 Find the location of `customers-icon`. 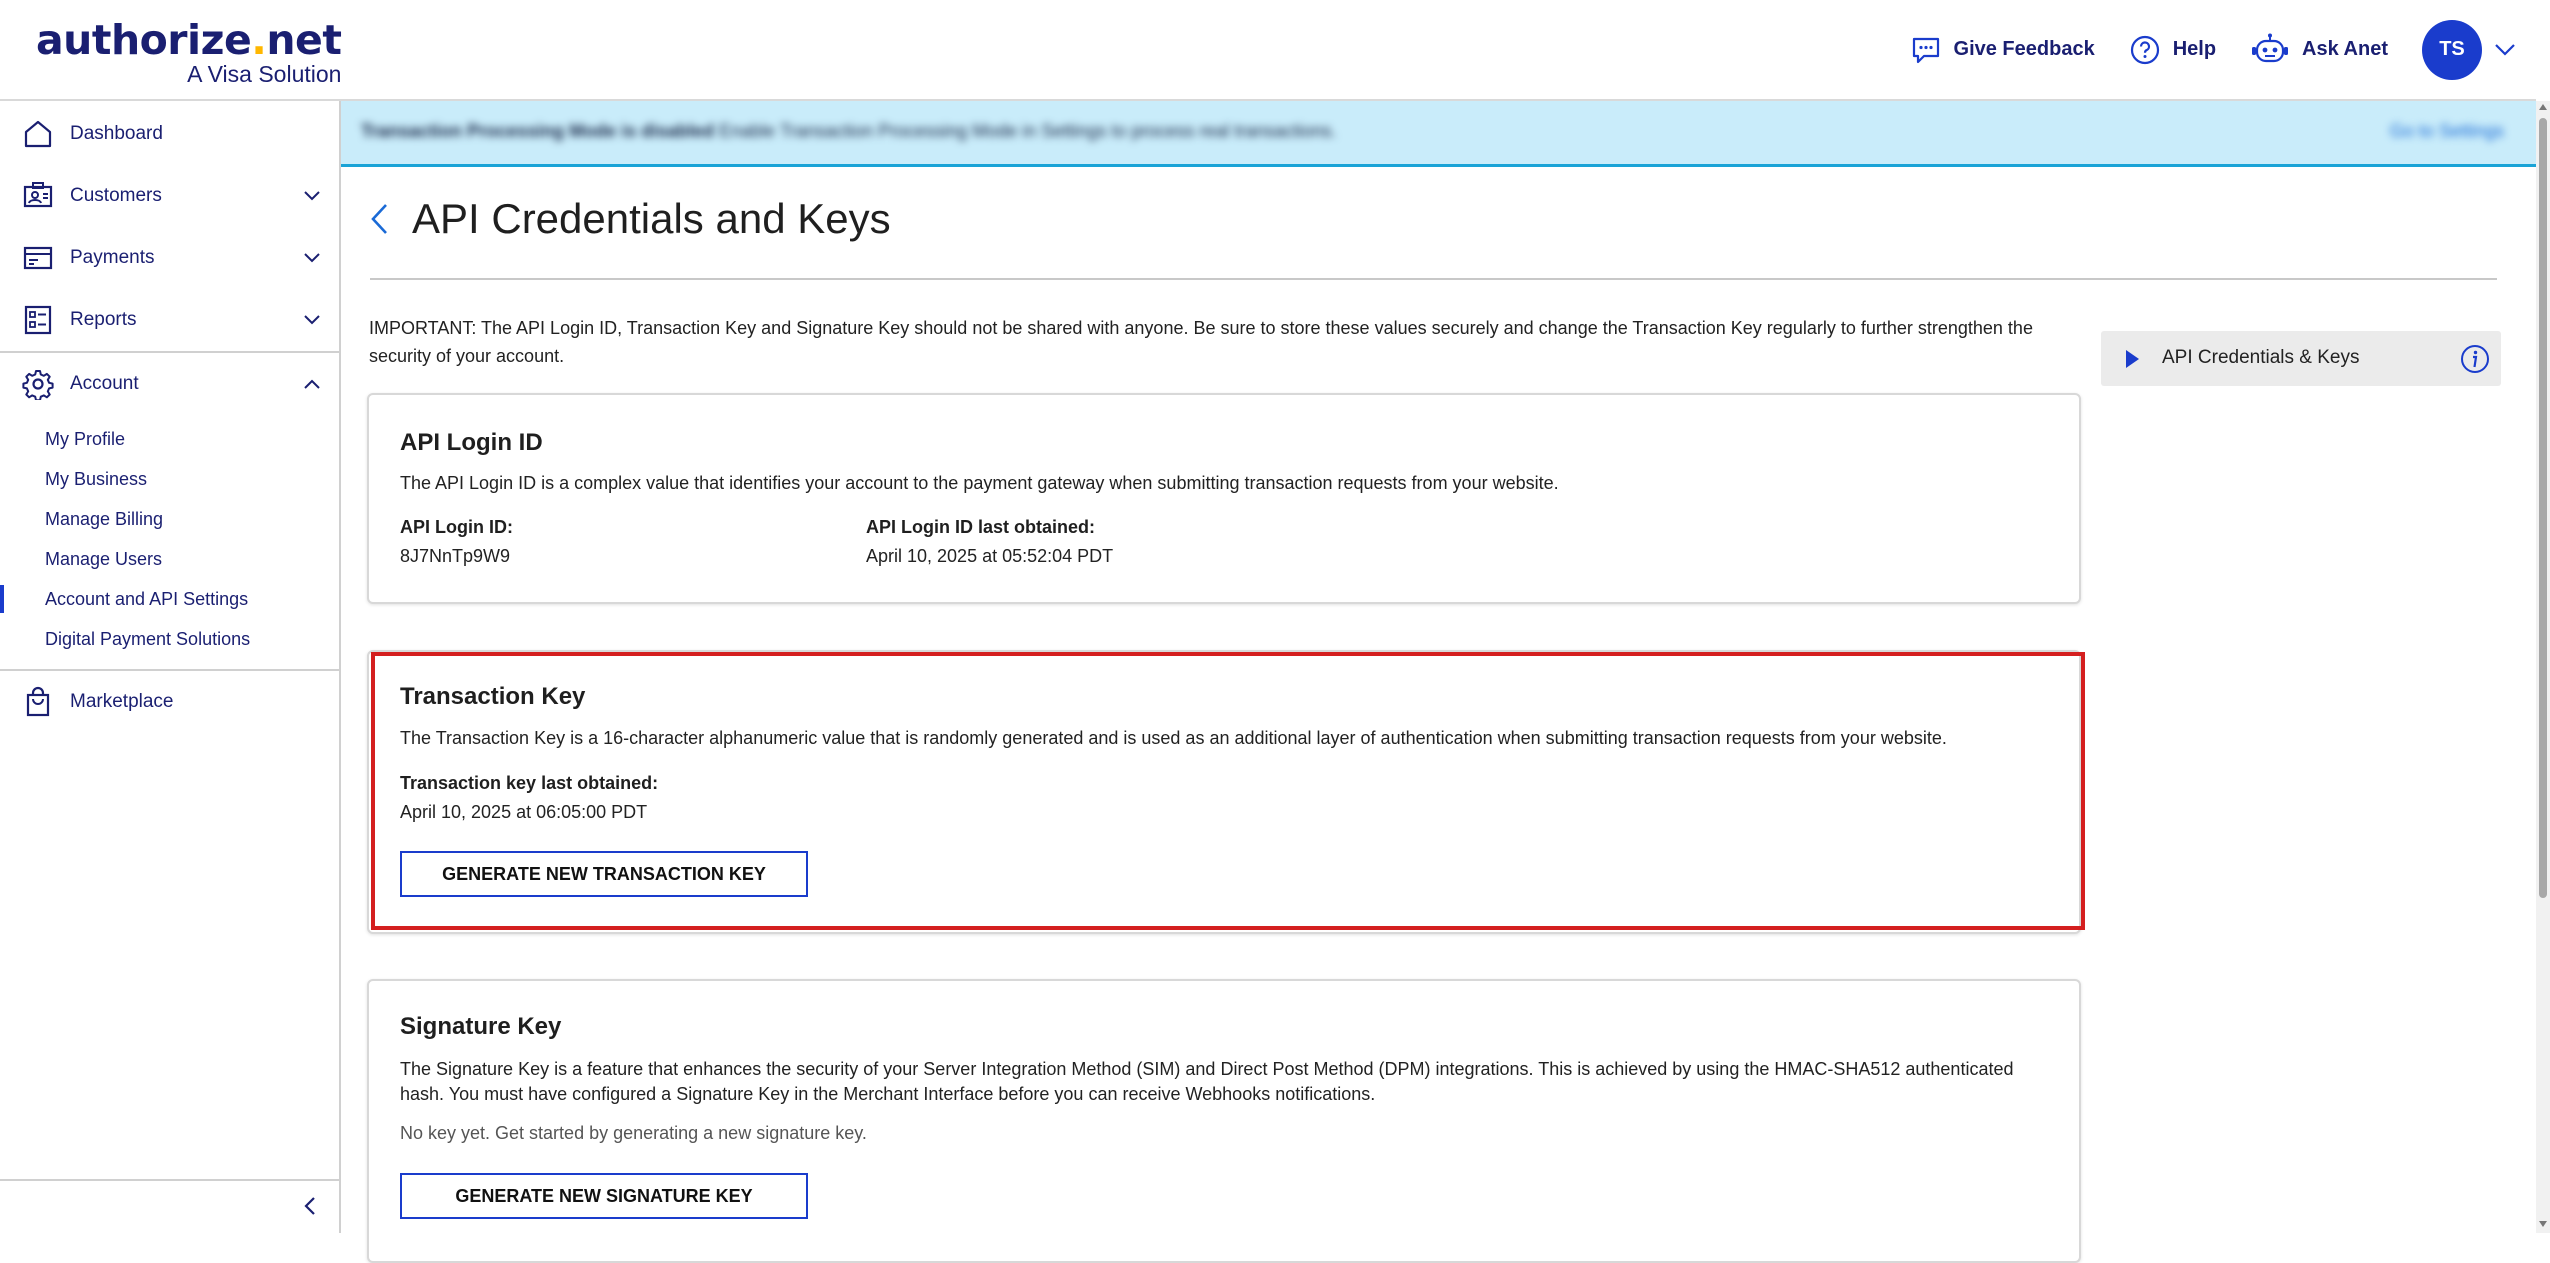

customers-icon is located at coordinates (38, 195).